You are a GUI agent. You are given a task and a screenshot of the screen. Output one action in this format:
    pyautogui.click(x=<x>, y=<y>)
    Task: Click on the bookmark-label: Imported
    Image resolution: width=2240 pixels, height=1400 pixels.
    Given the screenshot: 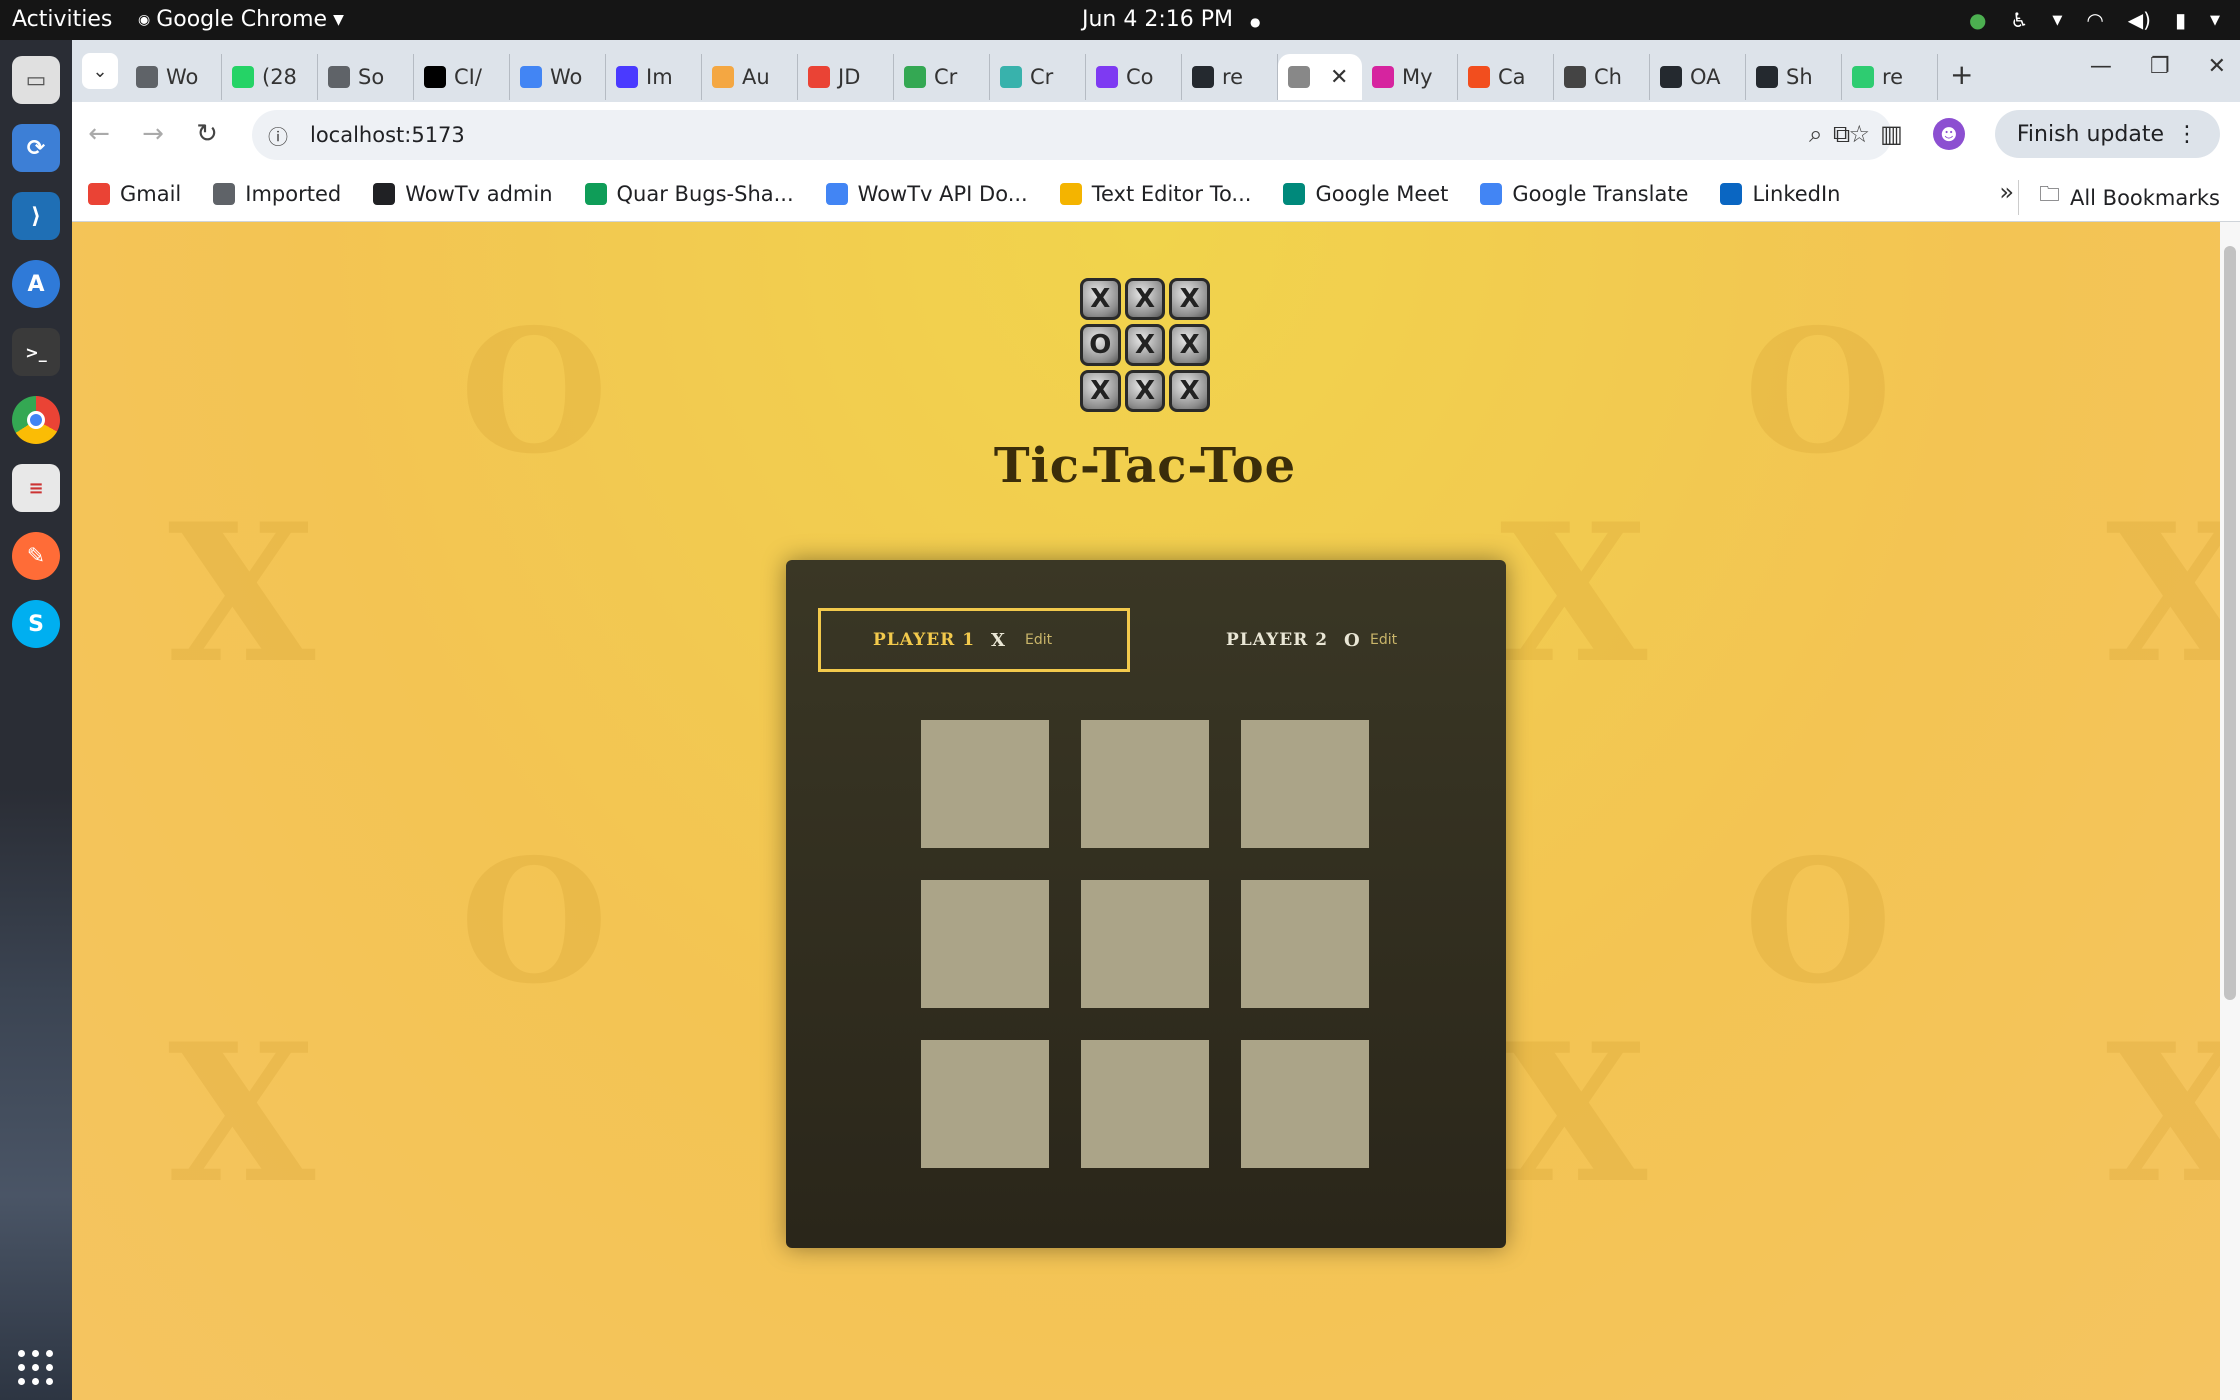 What is the action you would take?
    pyautogui.click(x=293, y=193)
    